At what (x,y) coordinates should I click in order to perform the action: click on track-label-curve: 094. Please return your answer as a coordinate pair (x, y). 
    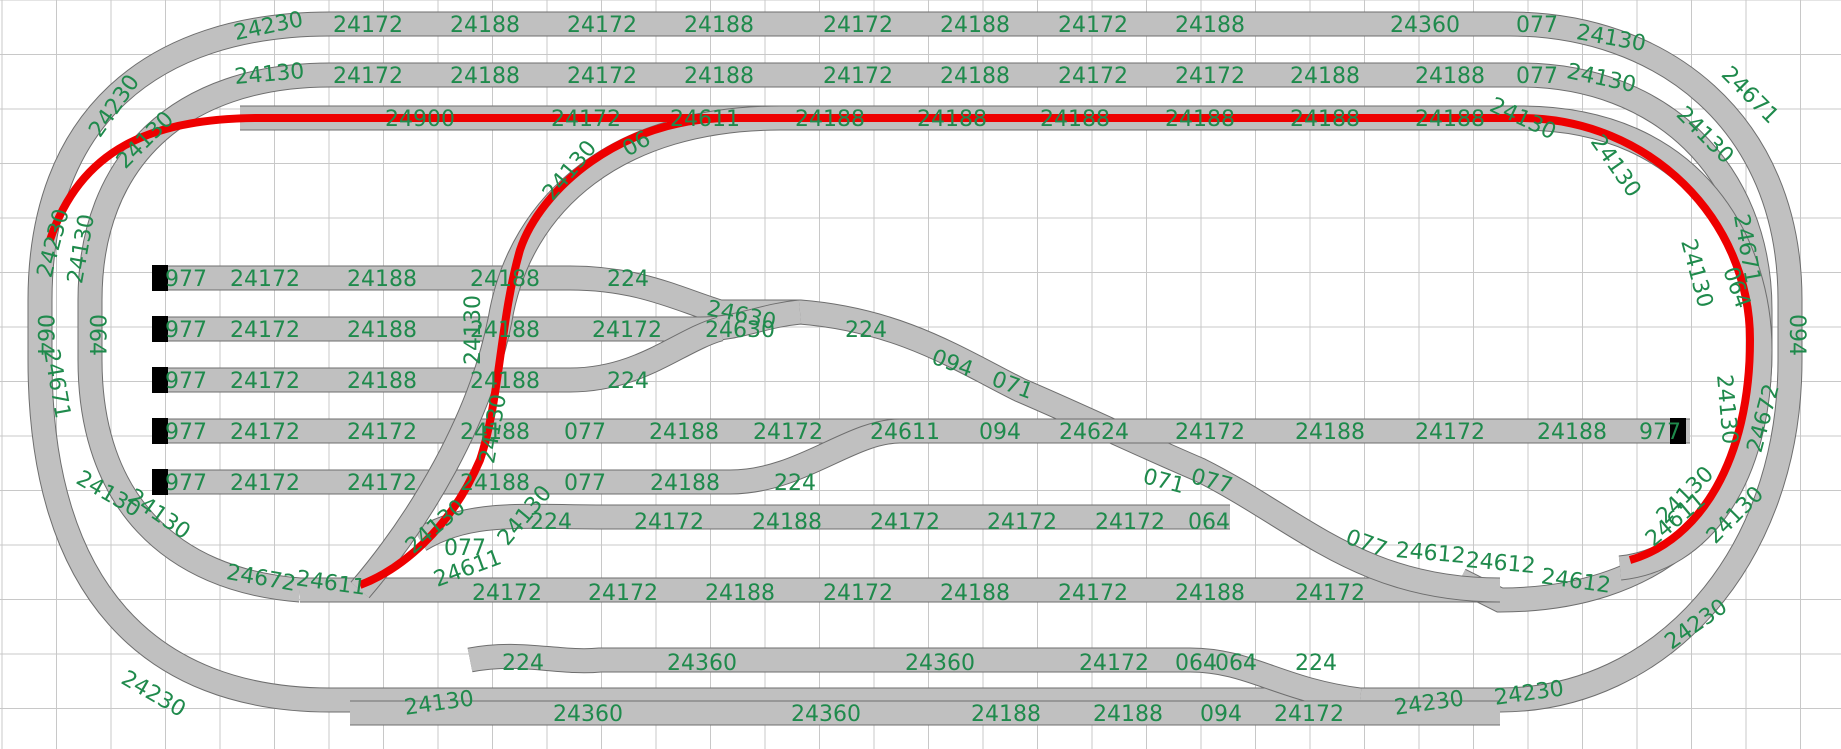
    Looking at the image, I should click on (1796, 335).